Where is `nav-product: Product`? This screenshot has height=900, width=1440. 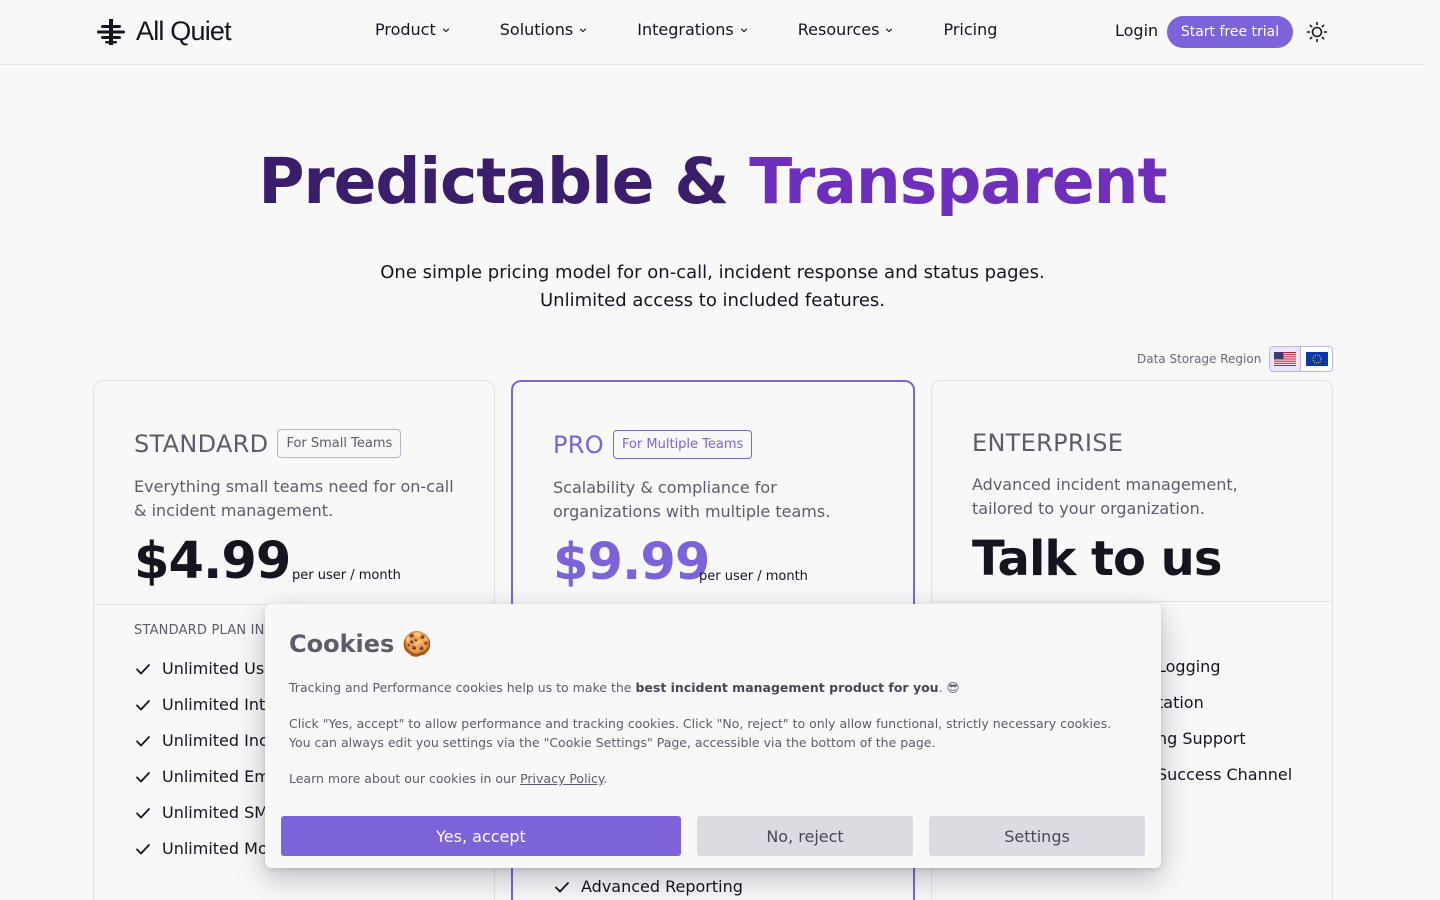 nav-product: Product is located at coordinates (412, 29).